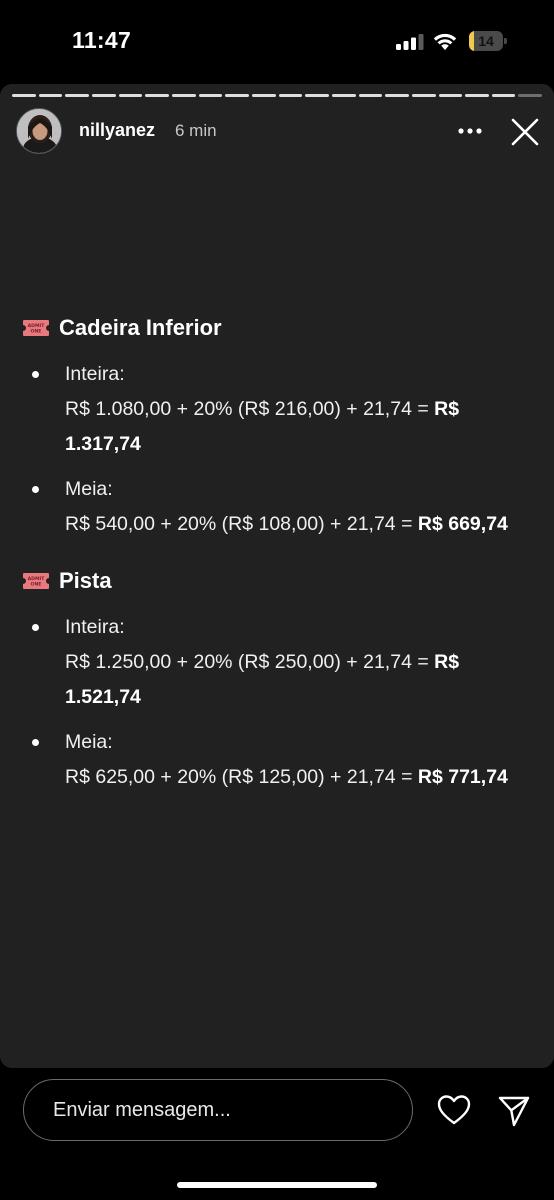 This screenshot has height=1200, width=554. I want to click on story-header: nillyanez 6 min, so click(277, 132).